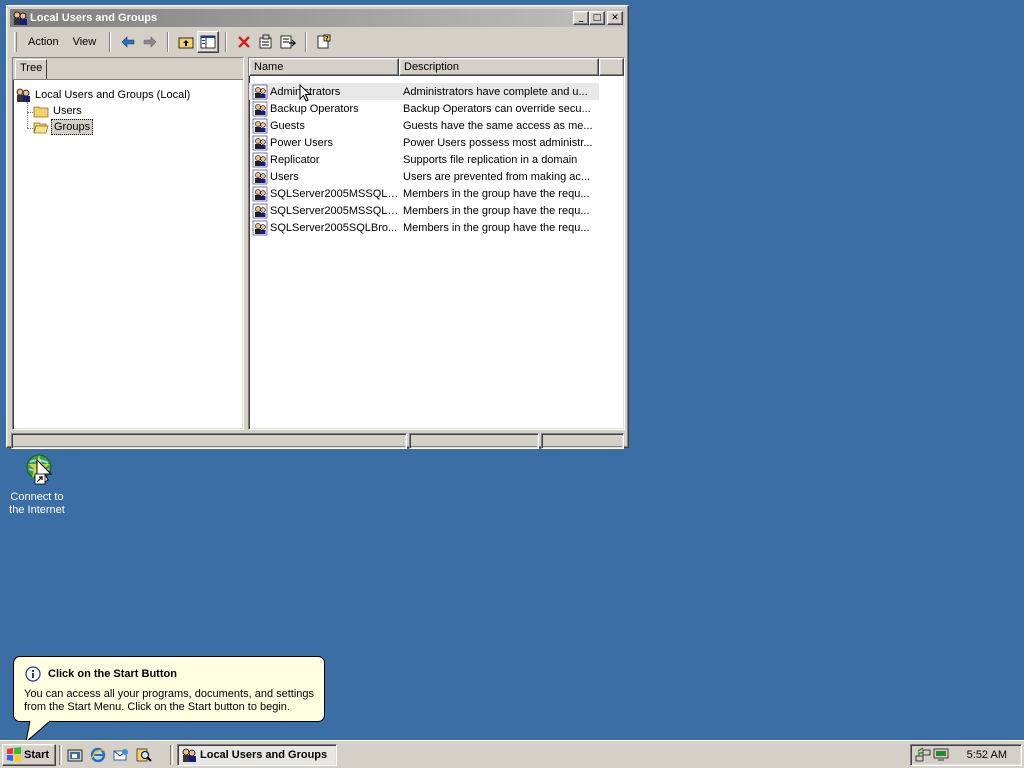 The height and width of the screenshot is (768, 1024). I want to click on quick-launch-internet-explorer, so click(98, 755).